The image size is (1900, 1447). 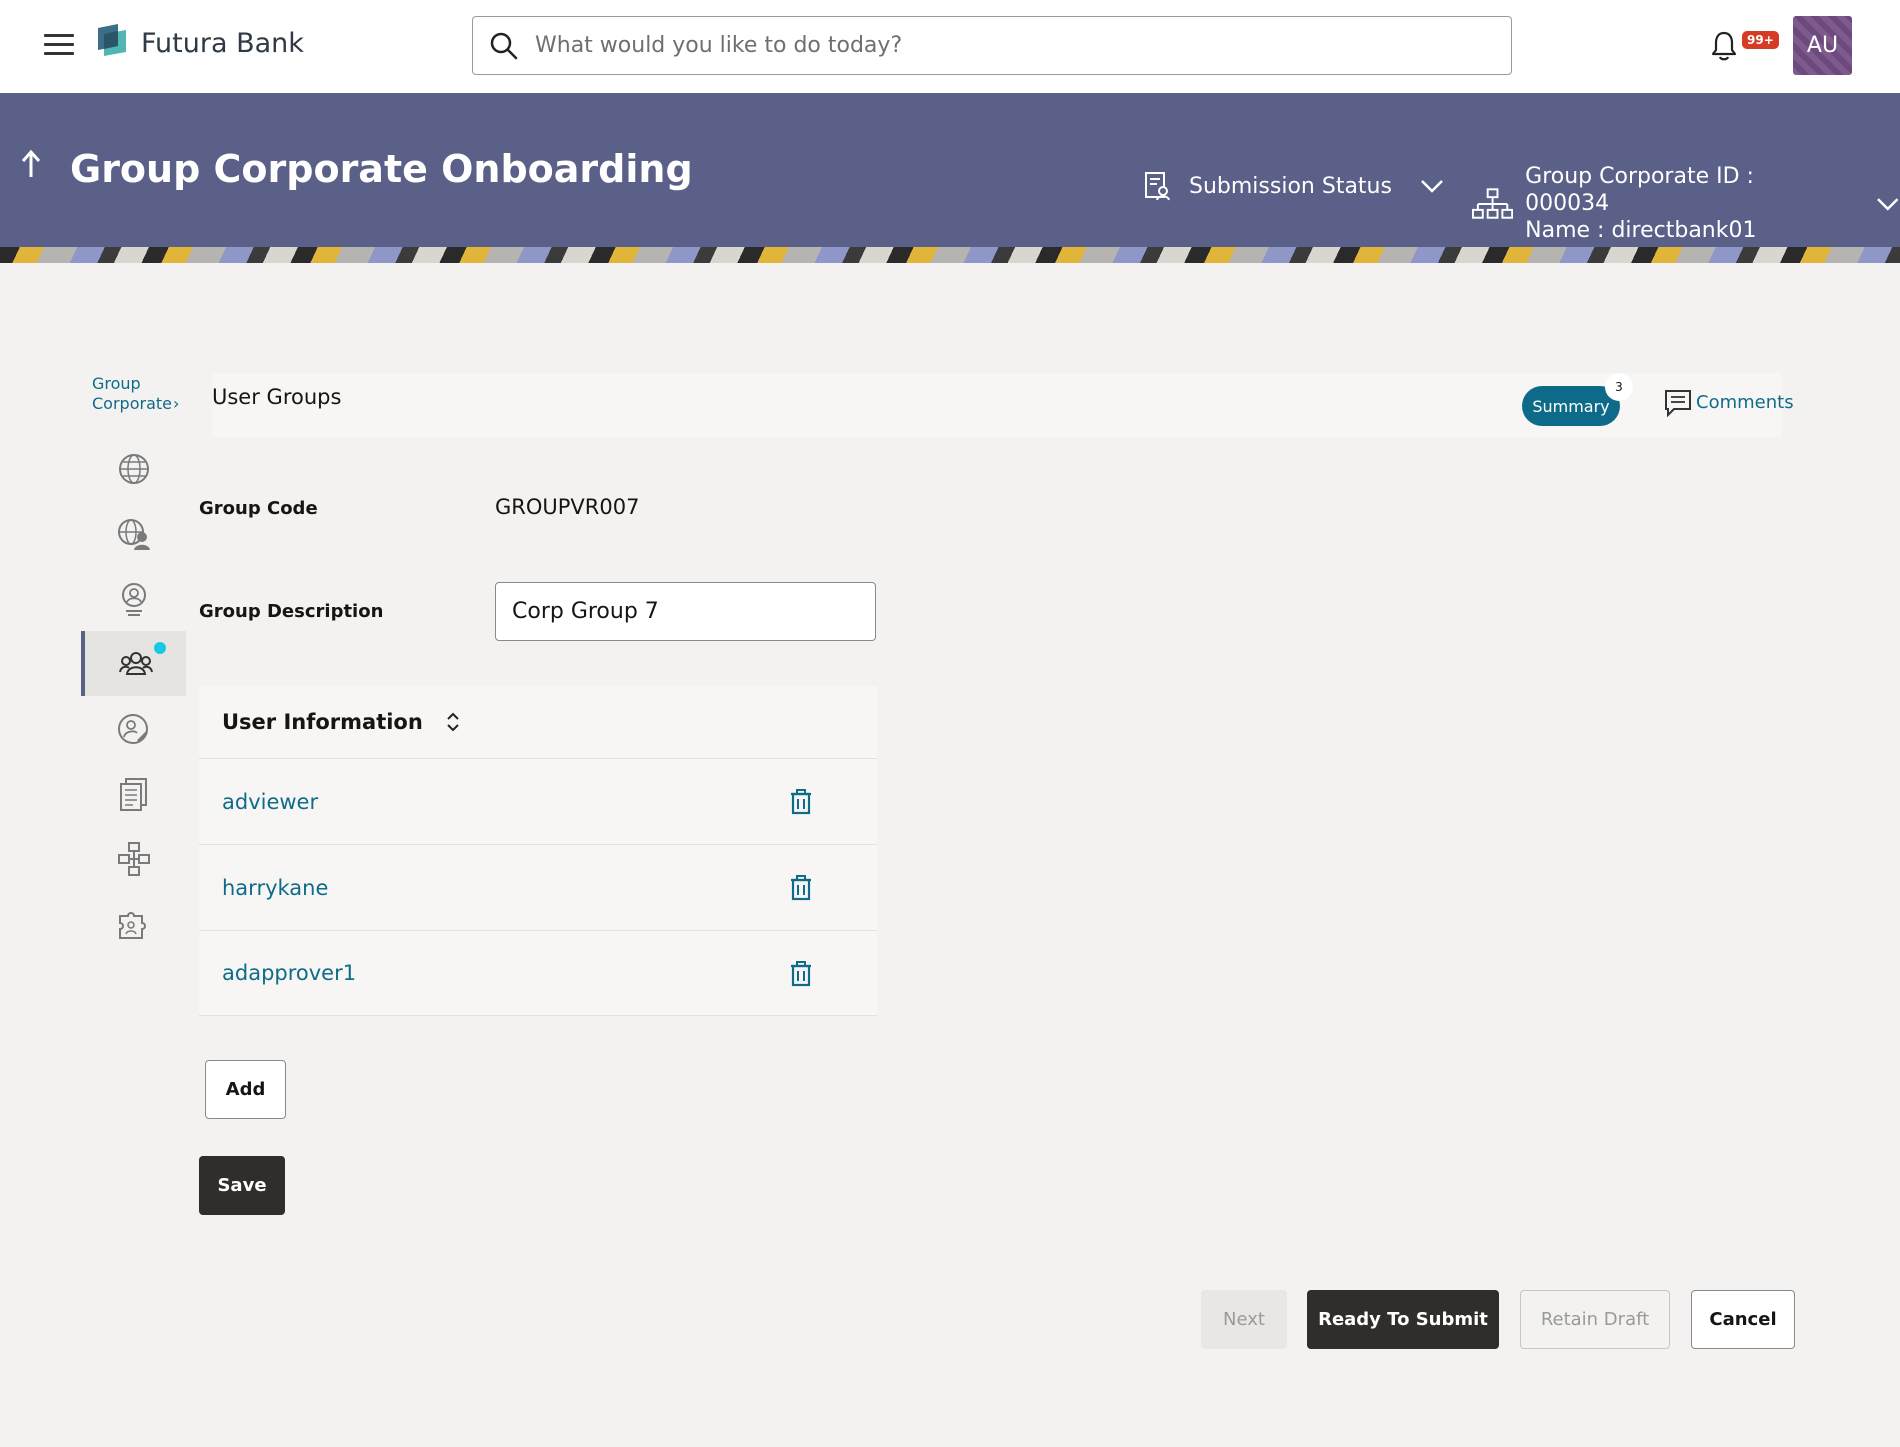 I want to click on brand-name: Futura Bank, so click(x=222, y=43).